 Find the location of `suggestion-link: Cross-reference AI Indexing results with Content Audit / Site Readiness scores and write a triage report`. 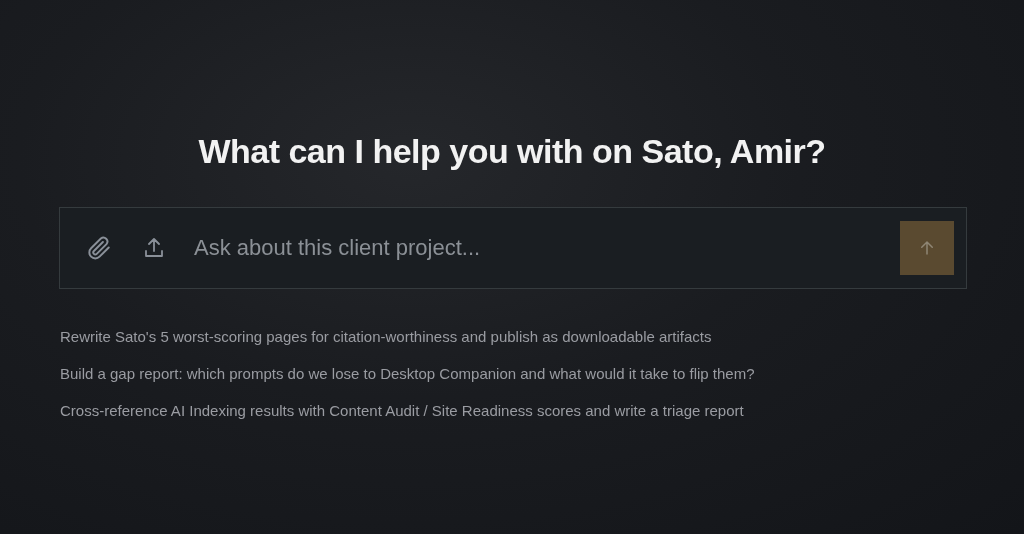

suggestion-link: Cross-reference AI Indexing results with Content Audit / Site Readiness scores and write a triage report is located at coordinates (402, 410).